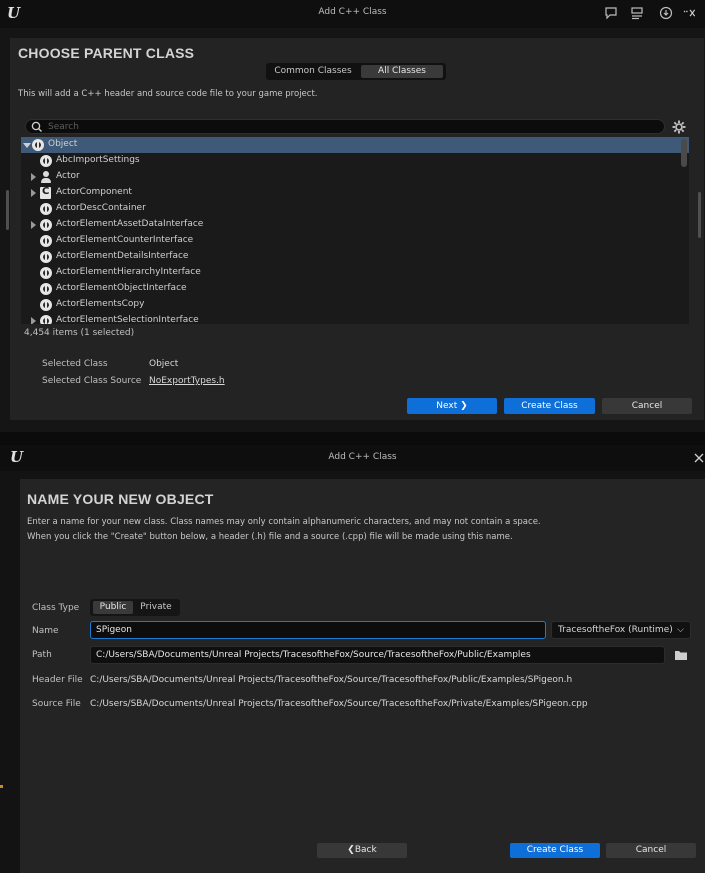 The height and width of the screenshot is (873, 705). Describe the element at coordinates (355, 193) in the screenshot. I see `tree-row: ActorComponent` at that location.